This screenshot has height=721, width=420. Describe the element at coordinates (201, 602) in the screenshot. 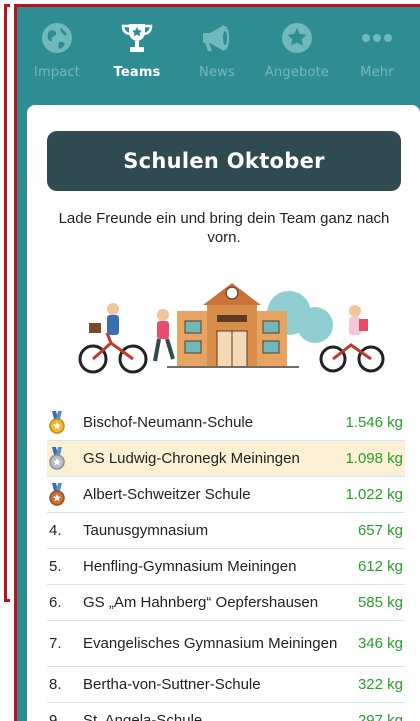

I see `ranking-school-name: GS „Am Hahnberg“ Oepfershausen` at that location.